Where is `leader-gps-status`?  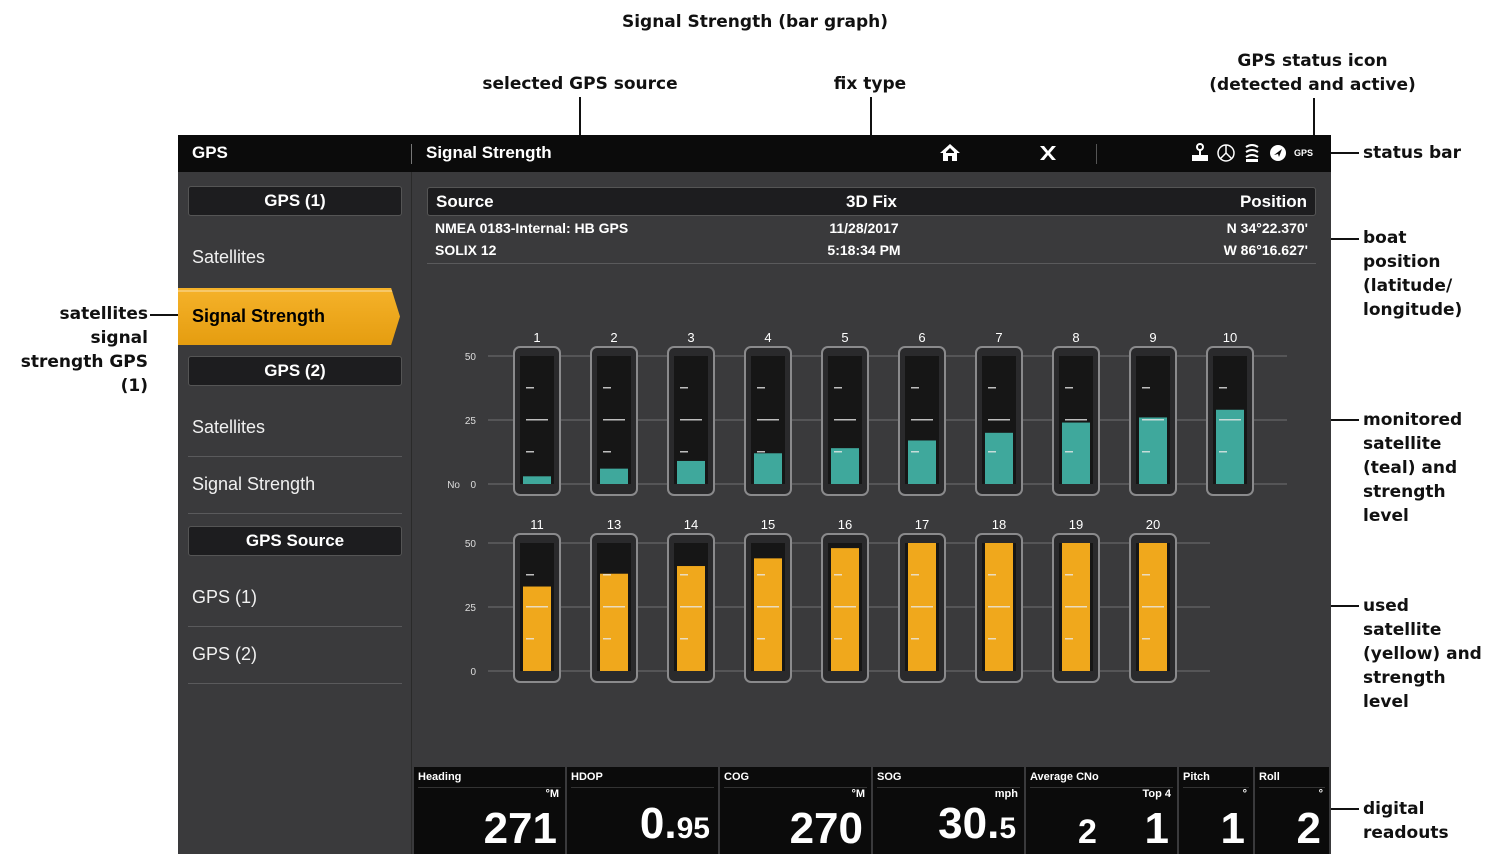 leader-gps-status is located at coordinates (1314, 119).